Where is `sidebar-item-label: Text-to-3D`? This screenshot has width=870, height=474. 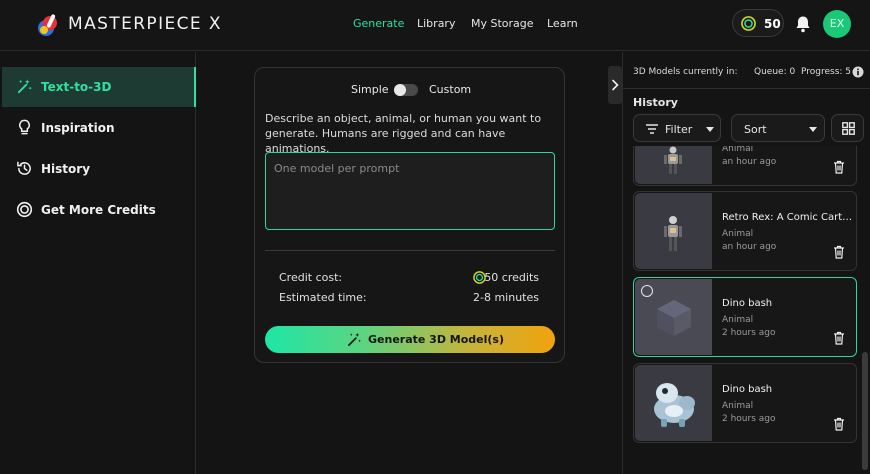 sidebar-item-label: Text-to-3D is located at coordinates (76, 87).